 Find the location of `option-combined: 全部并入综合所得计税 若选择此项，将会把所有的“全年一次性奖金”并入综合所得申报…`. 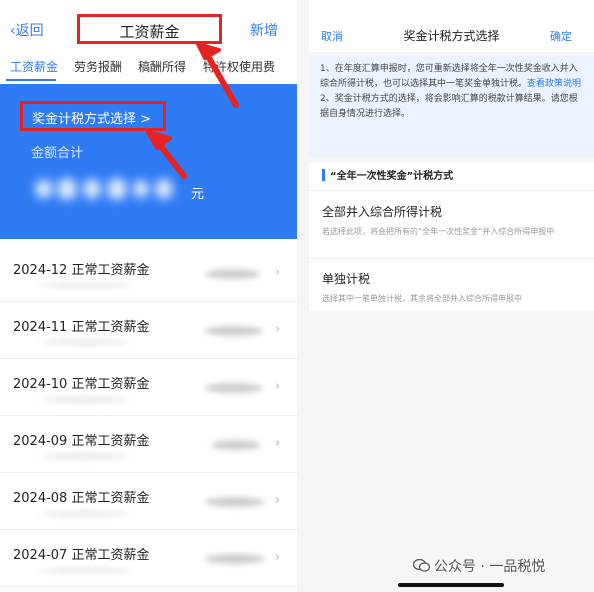

option-combined: 全部并入综合所得计税 若选择此项，将会把所有的“全年一次性奖金”并入综合所得申报… is located at coordinates (452, 221).